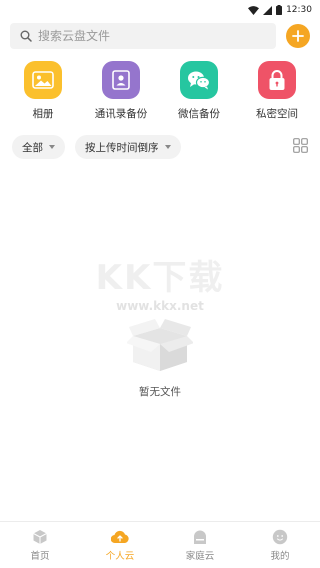  Describe the element at coordinates (268, 10) in the screenshot. I see `signal-icon` at that location.